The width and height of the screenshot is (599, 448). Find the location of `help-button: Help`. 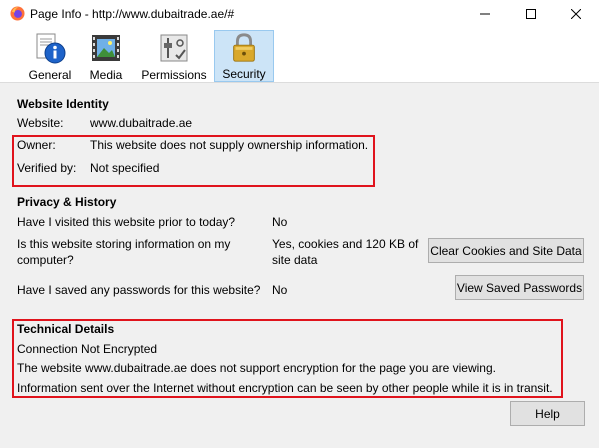

help-button: Help is located at coordinates (547, 413).